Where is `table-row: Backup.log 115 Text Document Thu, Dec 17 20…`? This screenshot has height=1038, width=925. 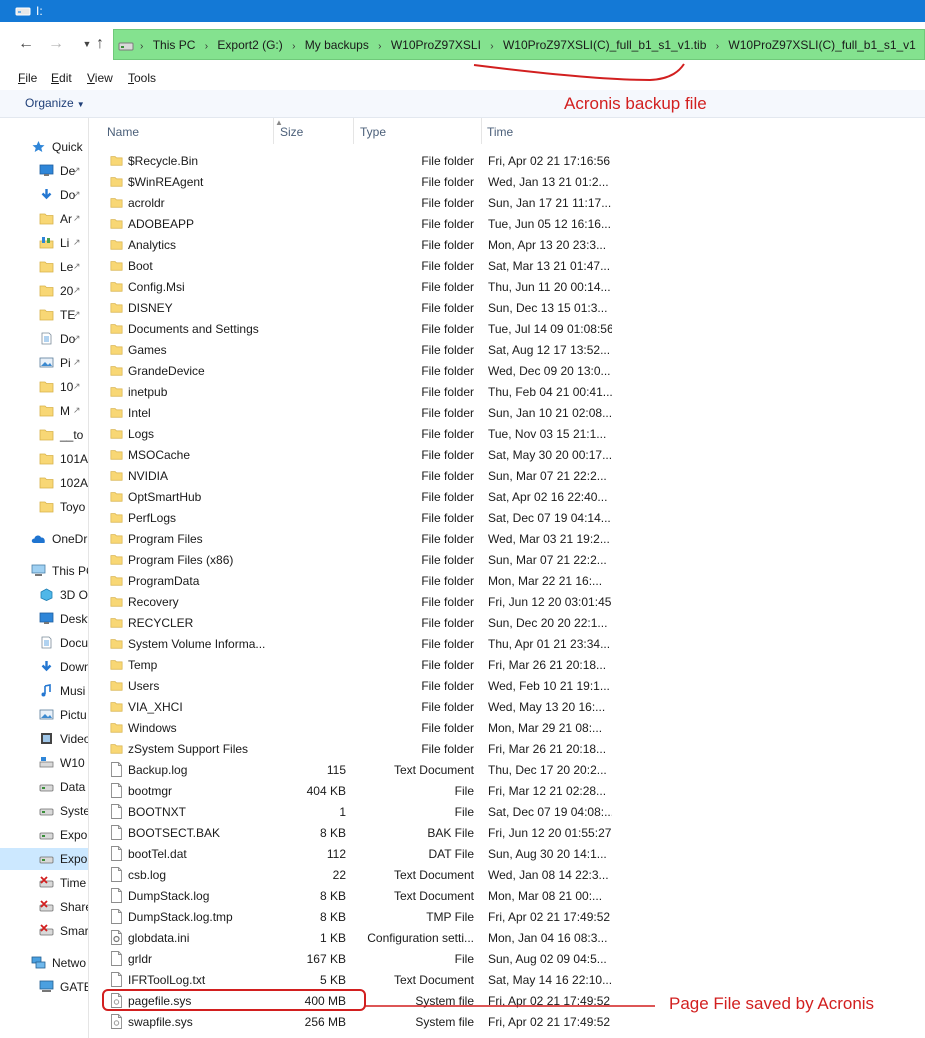
table-row: Backup.log 115 Text Document Thu, Dec 17 20… is located at coordinates (352, 769).